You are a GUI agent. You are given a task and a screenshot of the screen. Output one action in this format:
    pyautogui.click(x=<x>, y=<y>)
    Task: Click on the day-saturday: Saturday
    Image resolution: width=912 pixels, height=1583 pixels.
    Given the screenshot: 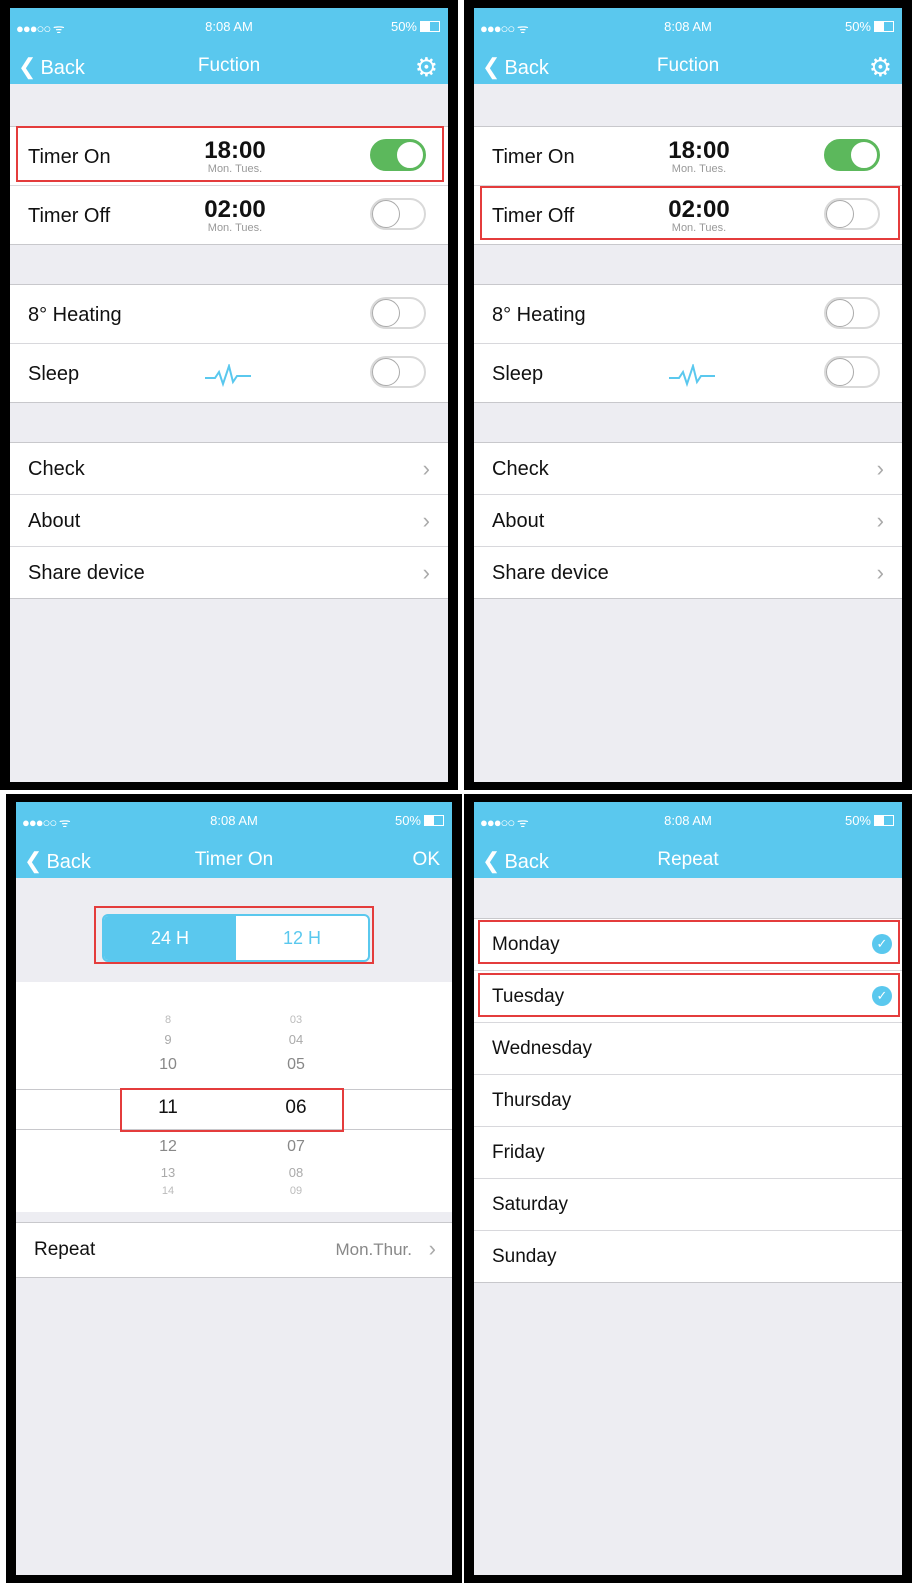 What is the action you would take?
    pyautogui.click(x=688, y=1205)
    